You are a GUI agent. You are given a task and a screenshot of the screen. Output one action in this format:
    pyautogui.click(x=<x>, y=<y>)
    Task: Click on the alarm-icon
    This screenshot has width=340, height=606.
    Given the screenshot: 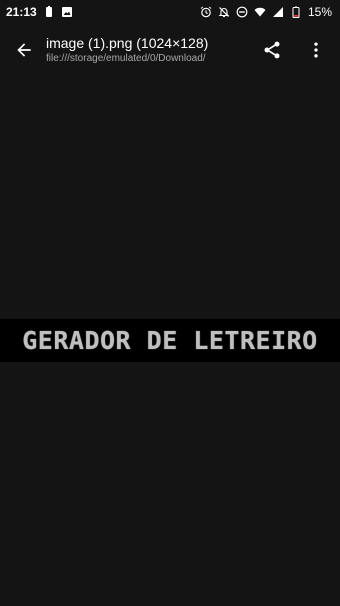 What is the action you would take?
    pyautogui.click(x=206, y=12)
    